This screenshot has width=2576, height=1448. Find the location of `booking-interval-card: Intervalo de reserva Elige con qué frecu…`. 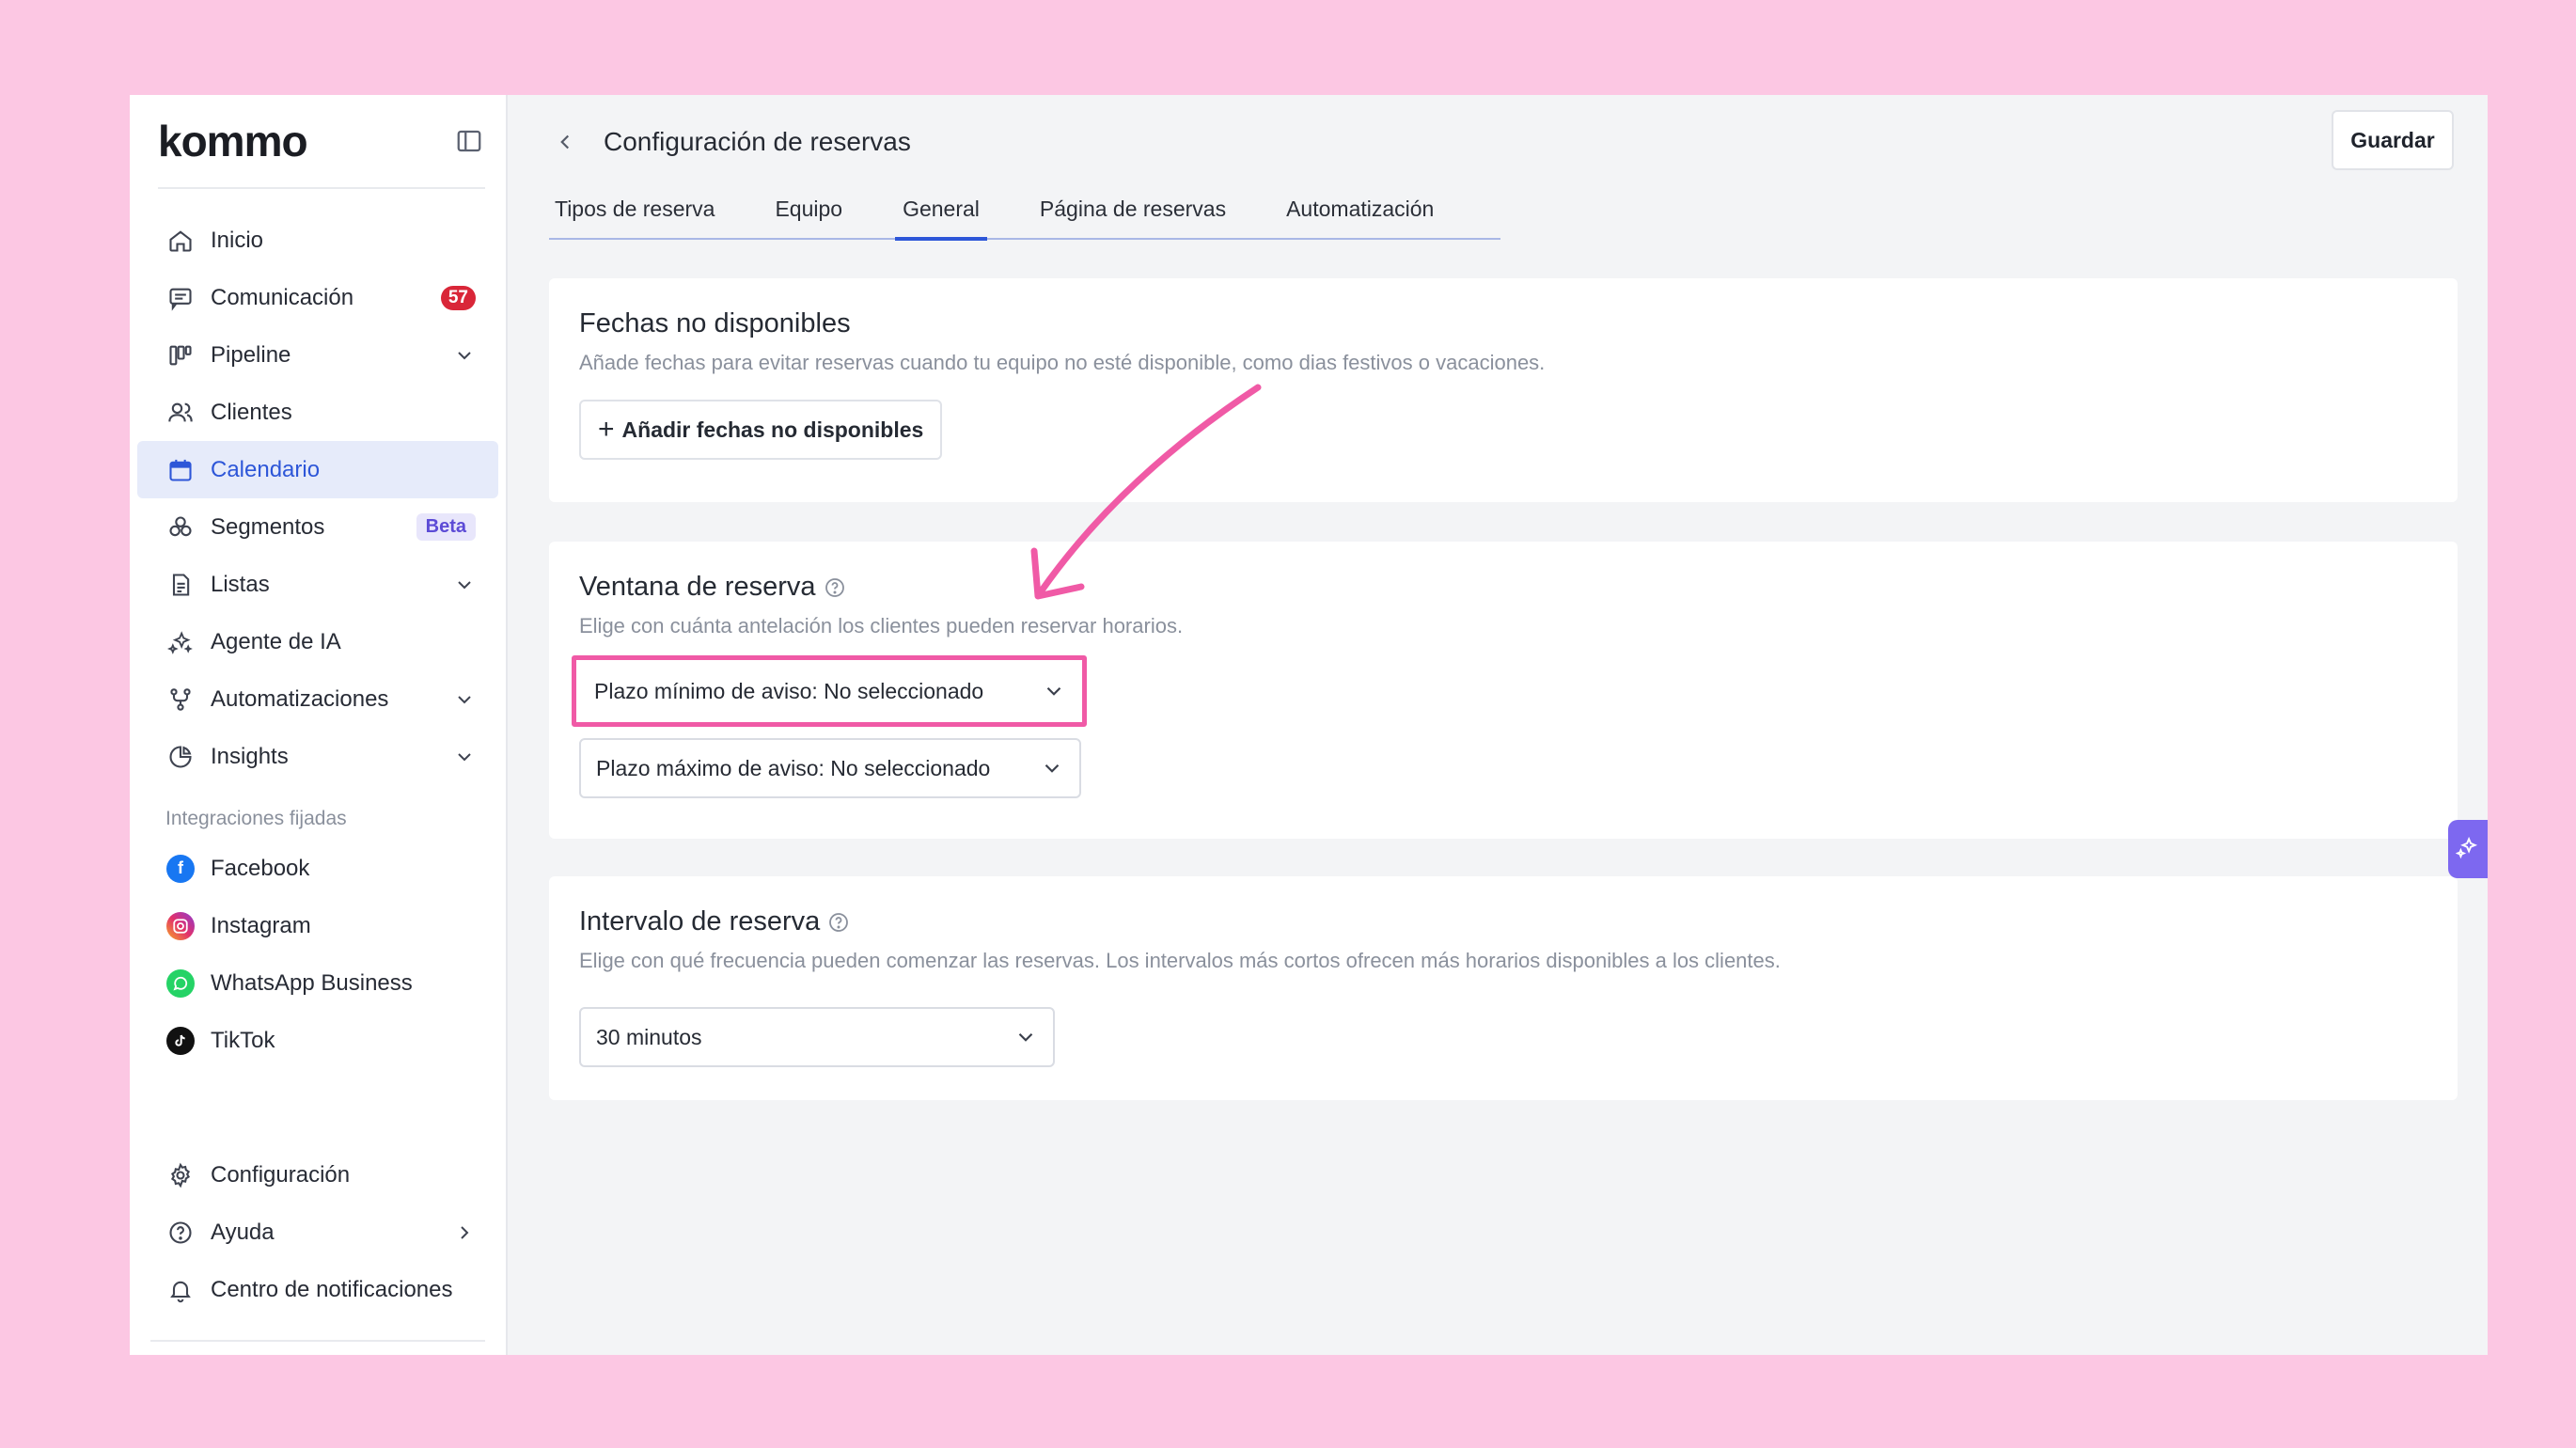

booking-interval-card: Intervalo de reserva Elige con qué frecu… is located at coordinates (1504, 988).